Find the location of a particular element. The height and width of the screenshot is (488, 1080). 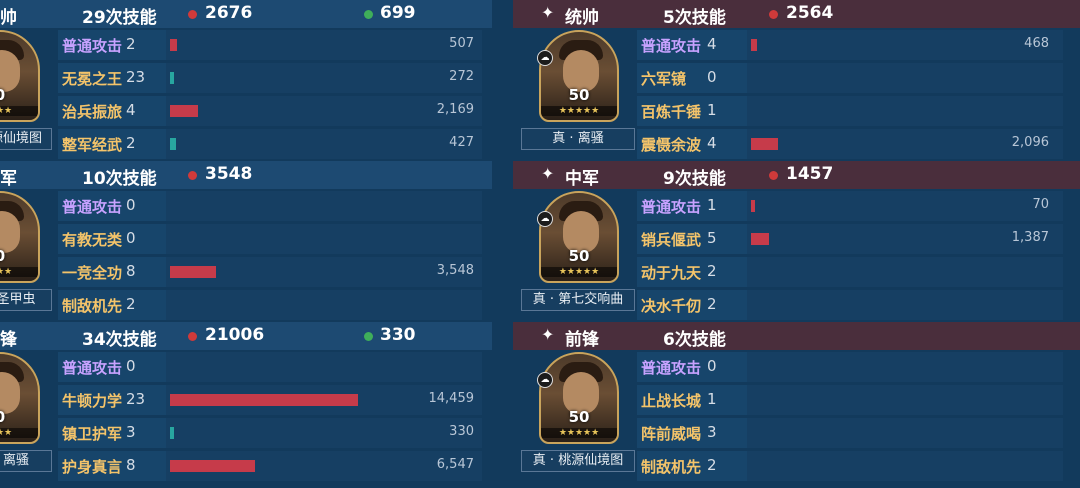

skill-damage-value: 6,547 is located at coordinates (455, 464).